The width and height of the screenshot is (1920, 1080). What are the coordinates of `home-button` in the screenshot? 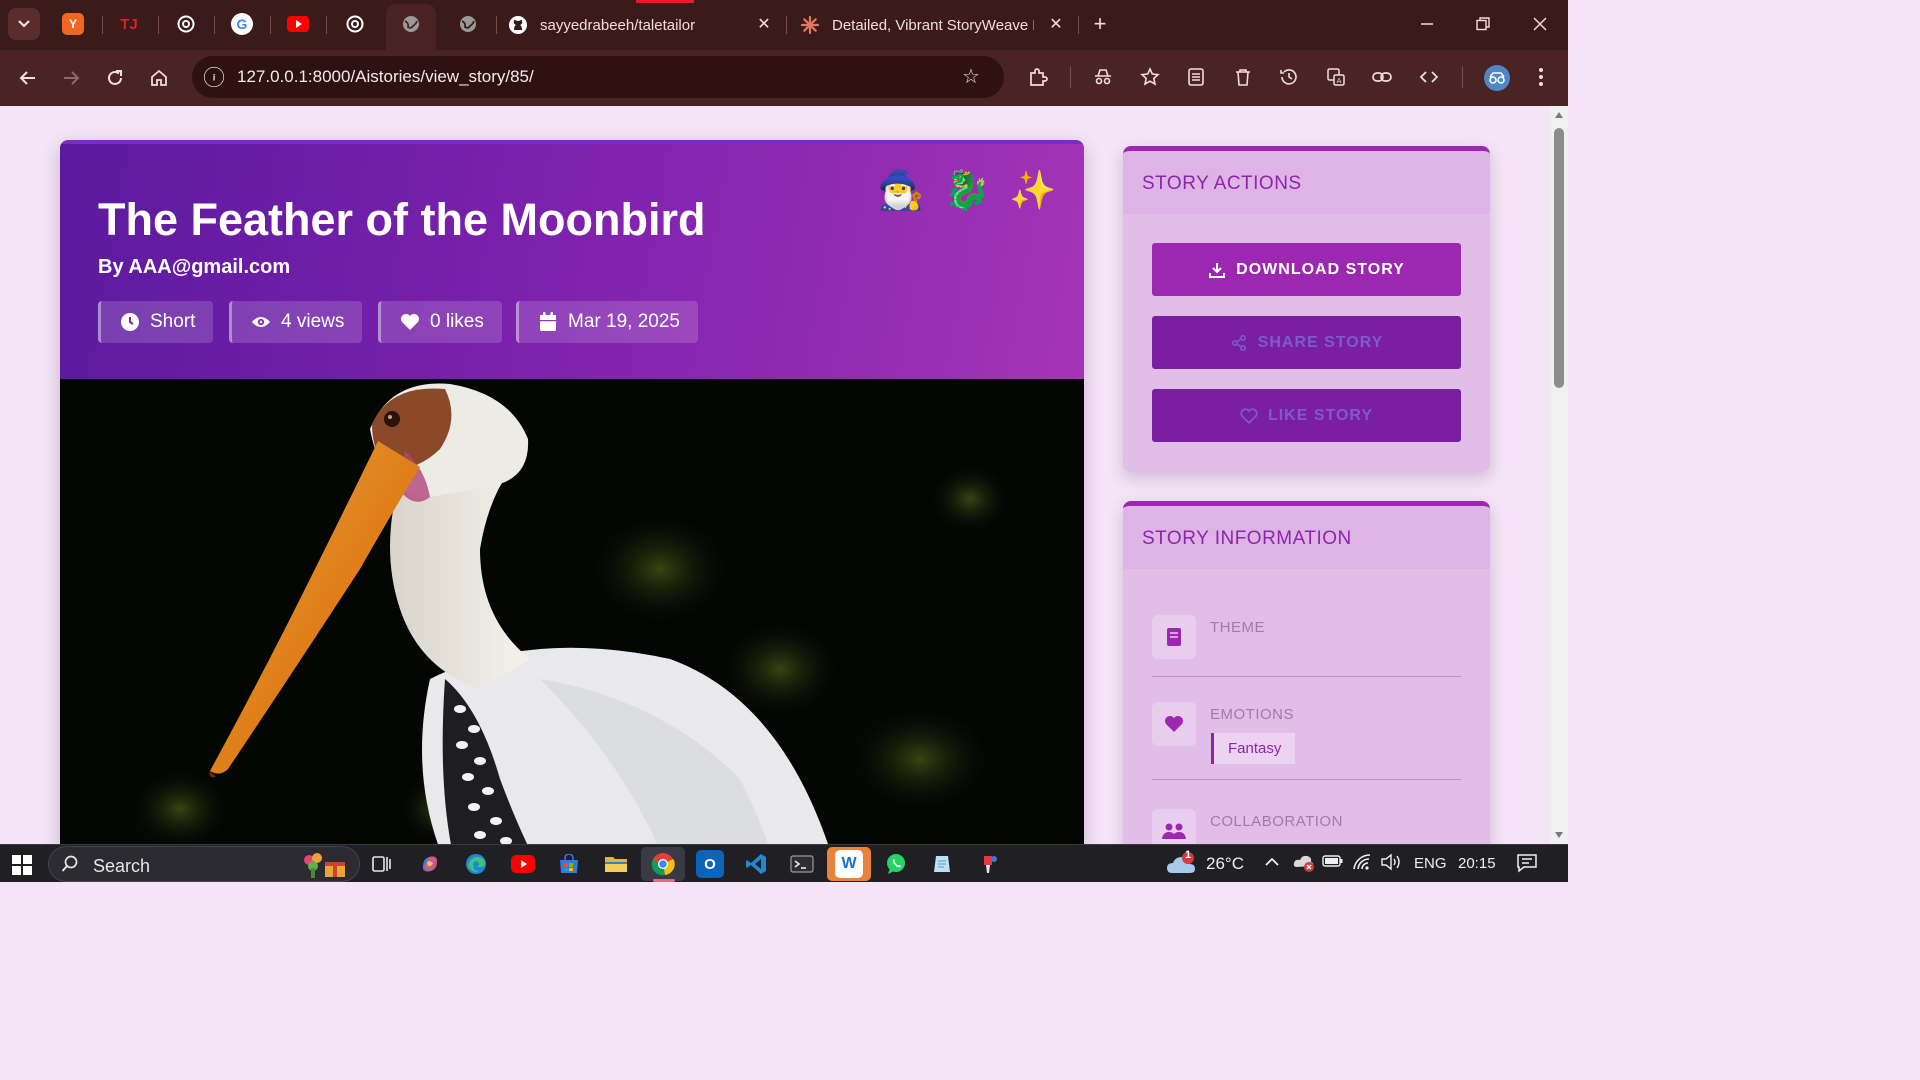 It's located at (159, 78).